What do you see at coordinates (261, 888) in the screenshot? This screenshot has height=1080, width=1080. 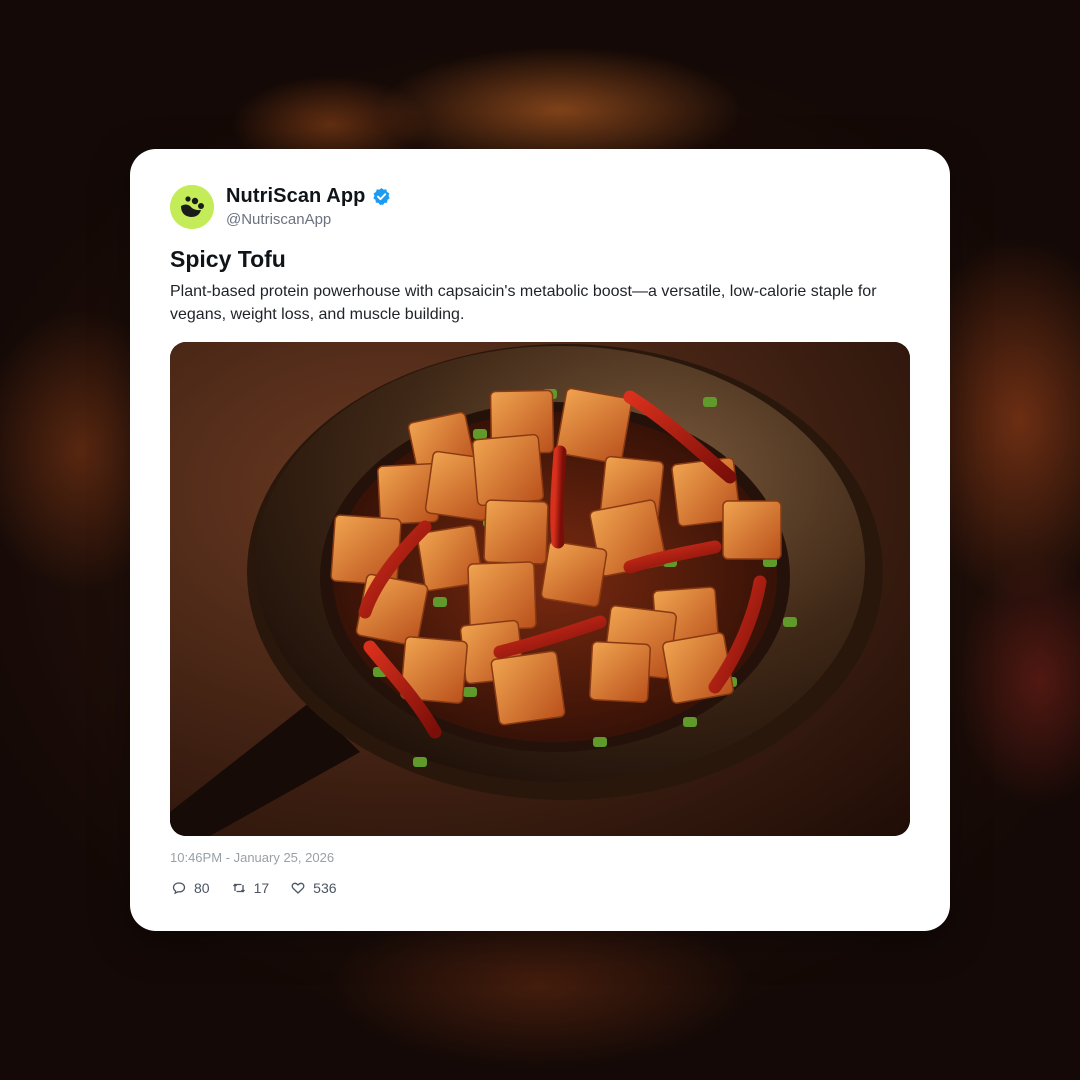 I see `repost-count: 17` at bounding box center [261, 888].